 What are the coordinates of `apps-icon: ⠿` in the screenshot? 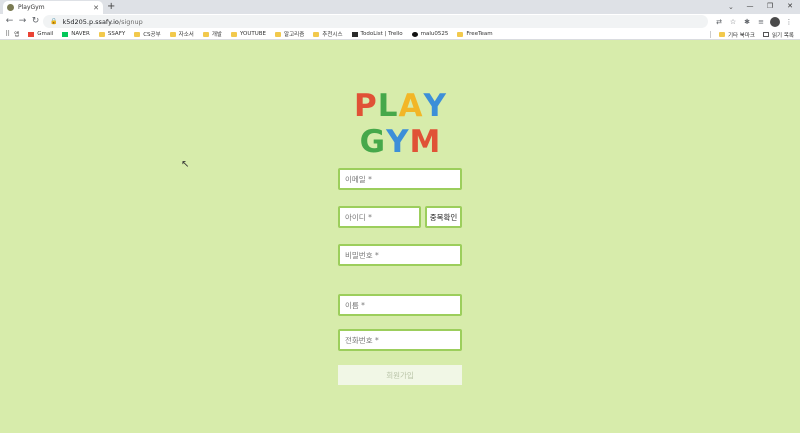 It's located at (8, 34).